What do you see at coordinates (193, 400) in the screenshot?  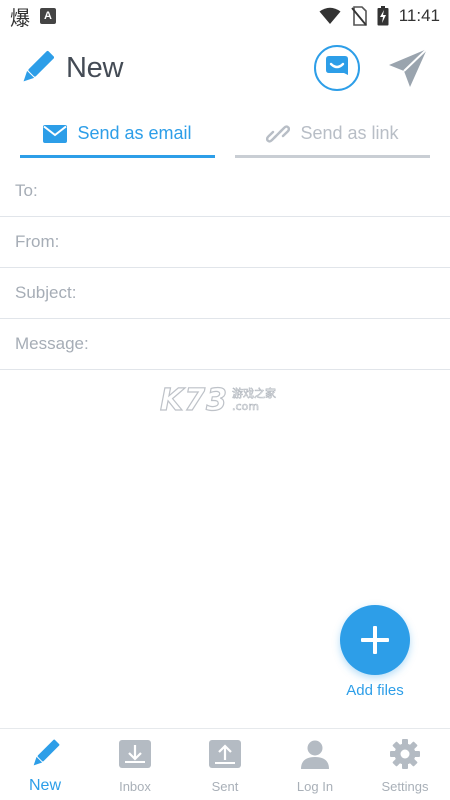 I see `watermark-mark: K73` at bounding box center [193, 400].